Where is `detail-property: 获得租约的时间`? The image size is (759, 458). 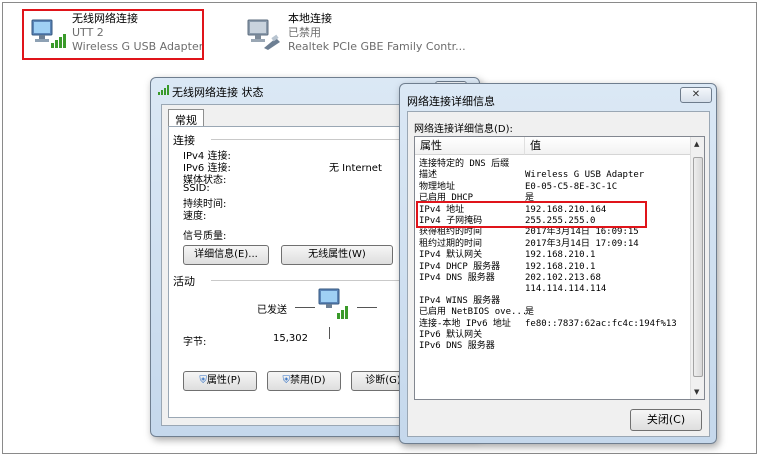
detail-property: 获得租约的时间 is located at coordinates (451, 232).